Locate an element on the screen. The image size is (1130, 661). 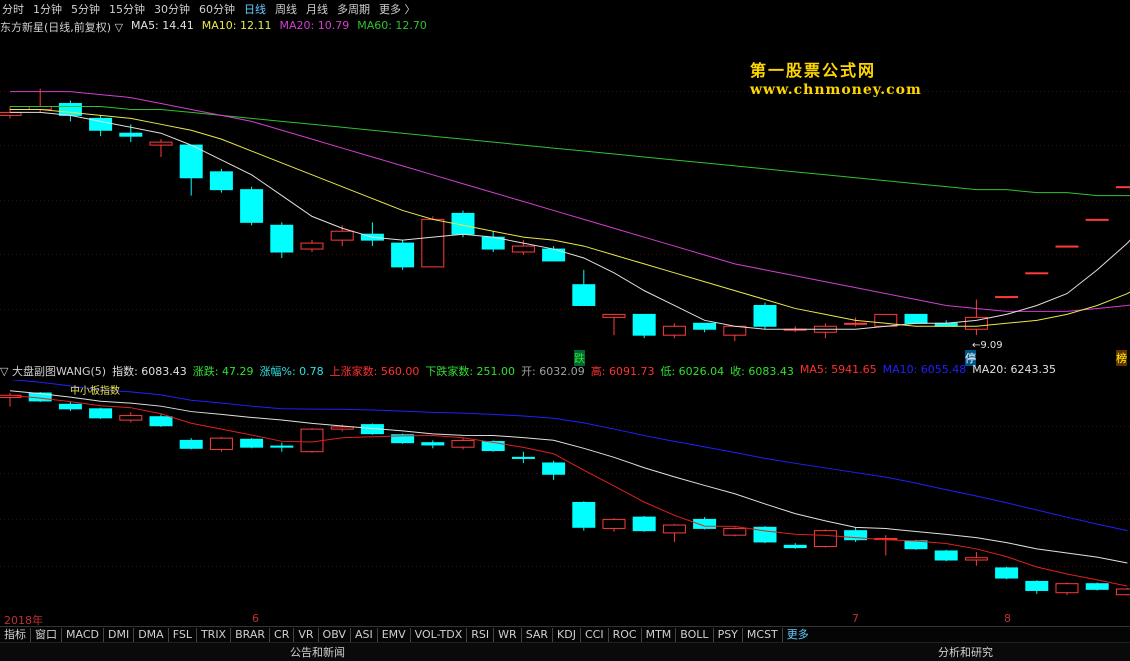
sub-index: 指数: 6083.43 is located at coordinates (149, 371).